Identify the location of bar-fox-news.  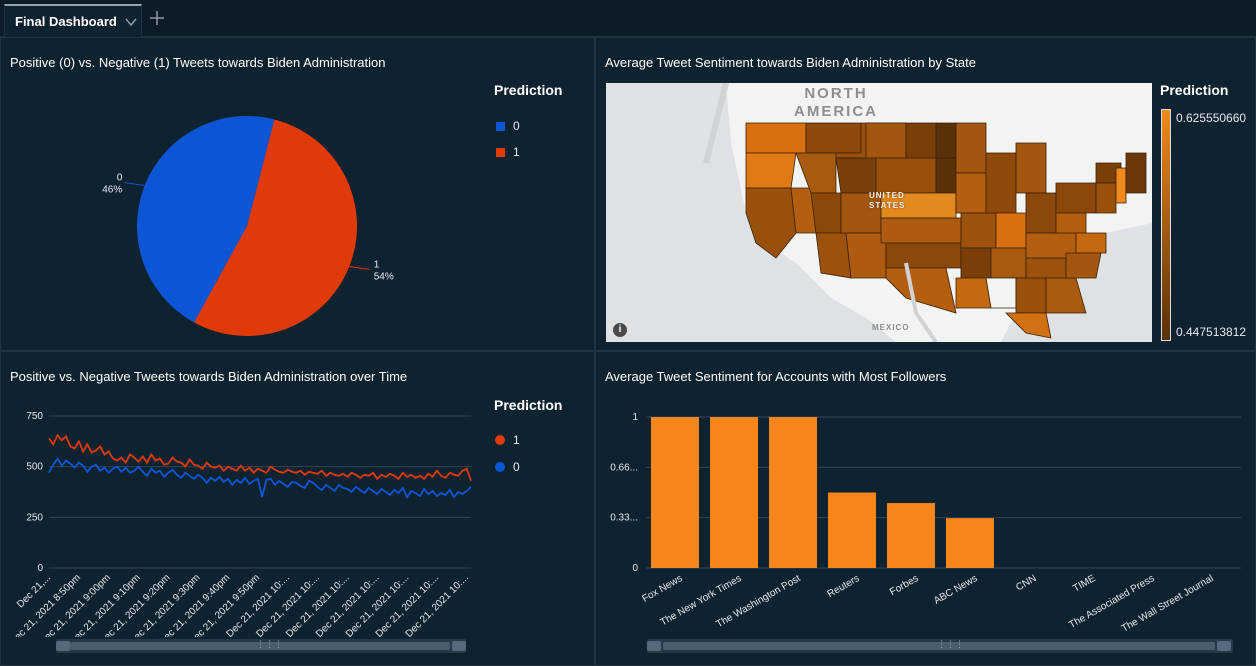
(675, 492).